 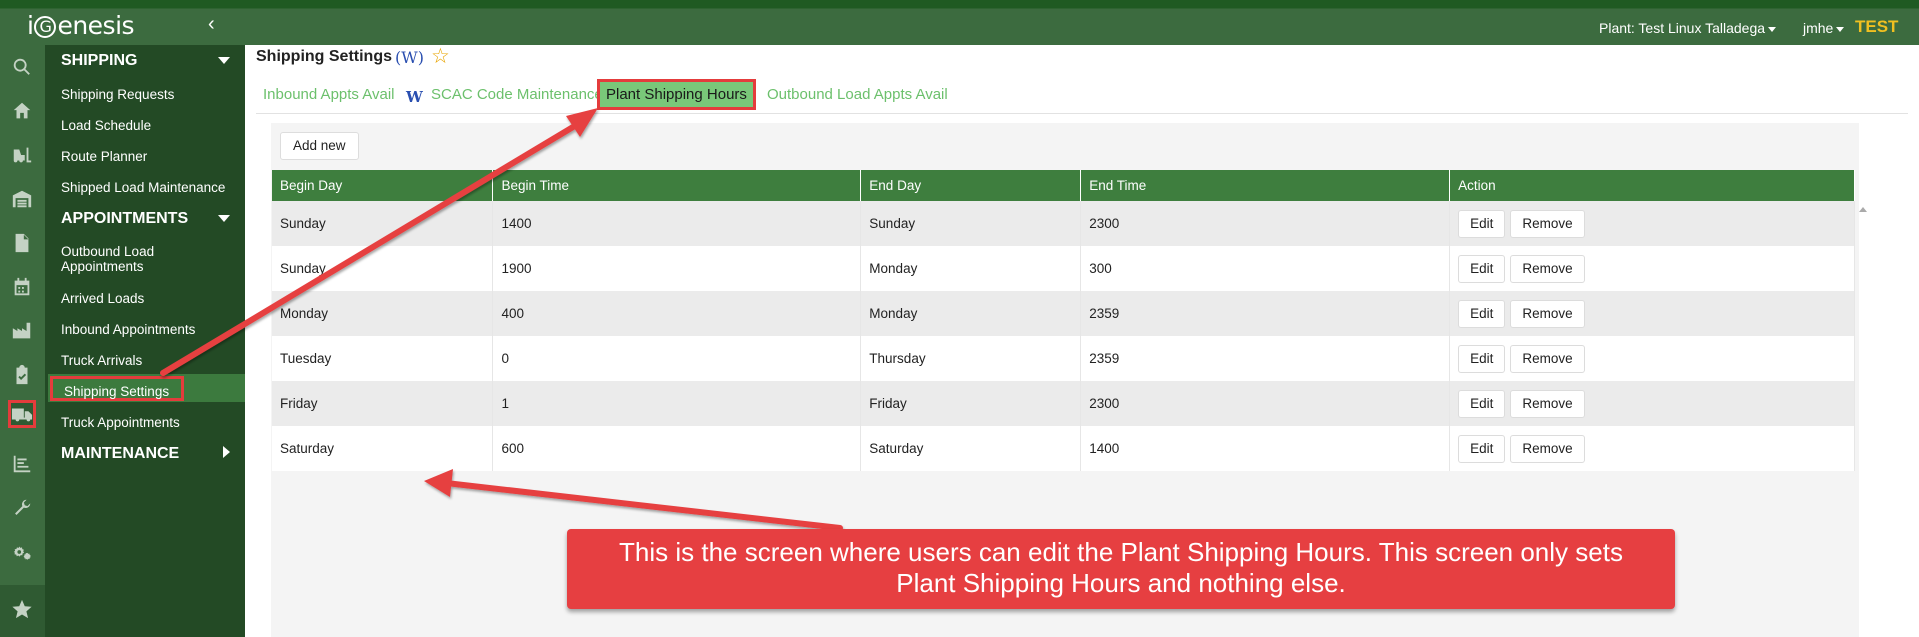 What do you see at coordinates (414, 97) in the screenshot?
I see `wiki-w-icon: W` at bounding box center [414, 97].